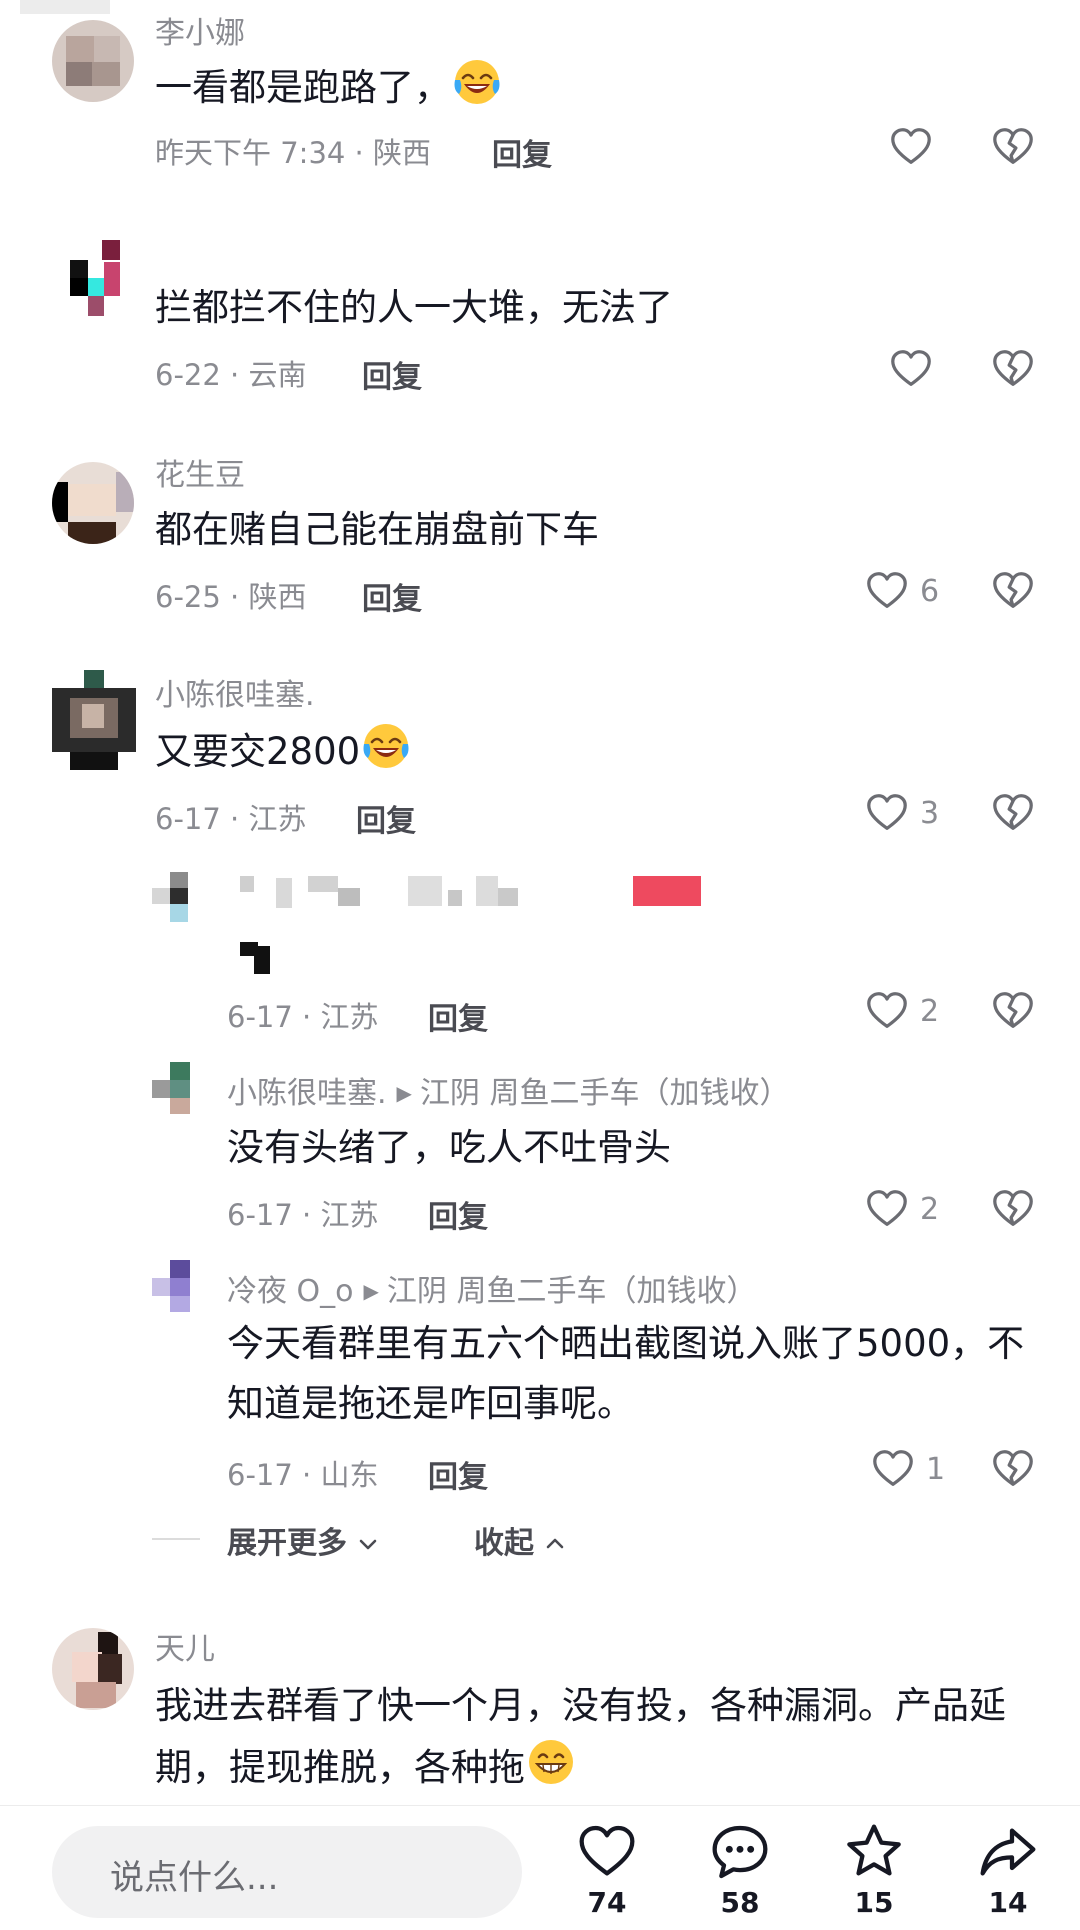 This screenshot has height=1930, width=1080. Describe the element at coordinates (1008, 1852) in the screenshot. I see `share-icon` at that location.